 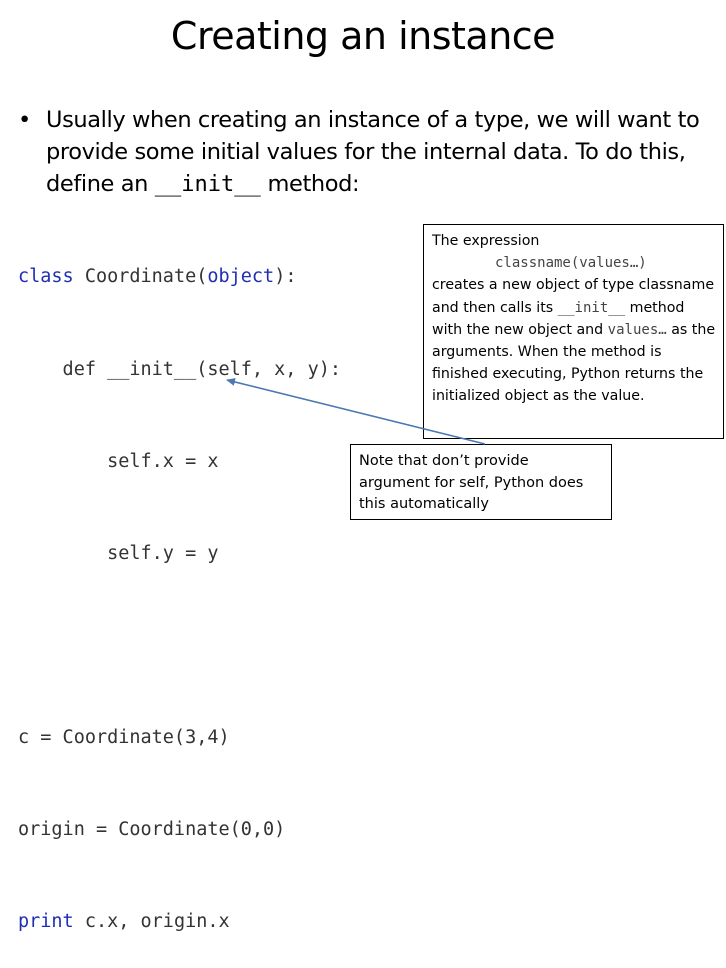 I want to click on code-line-self-y: self.y = y, so click(x=118, y=553).